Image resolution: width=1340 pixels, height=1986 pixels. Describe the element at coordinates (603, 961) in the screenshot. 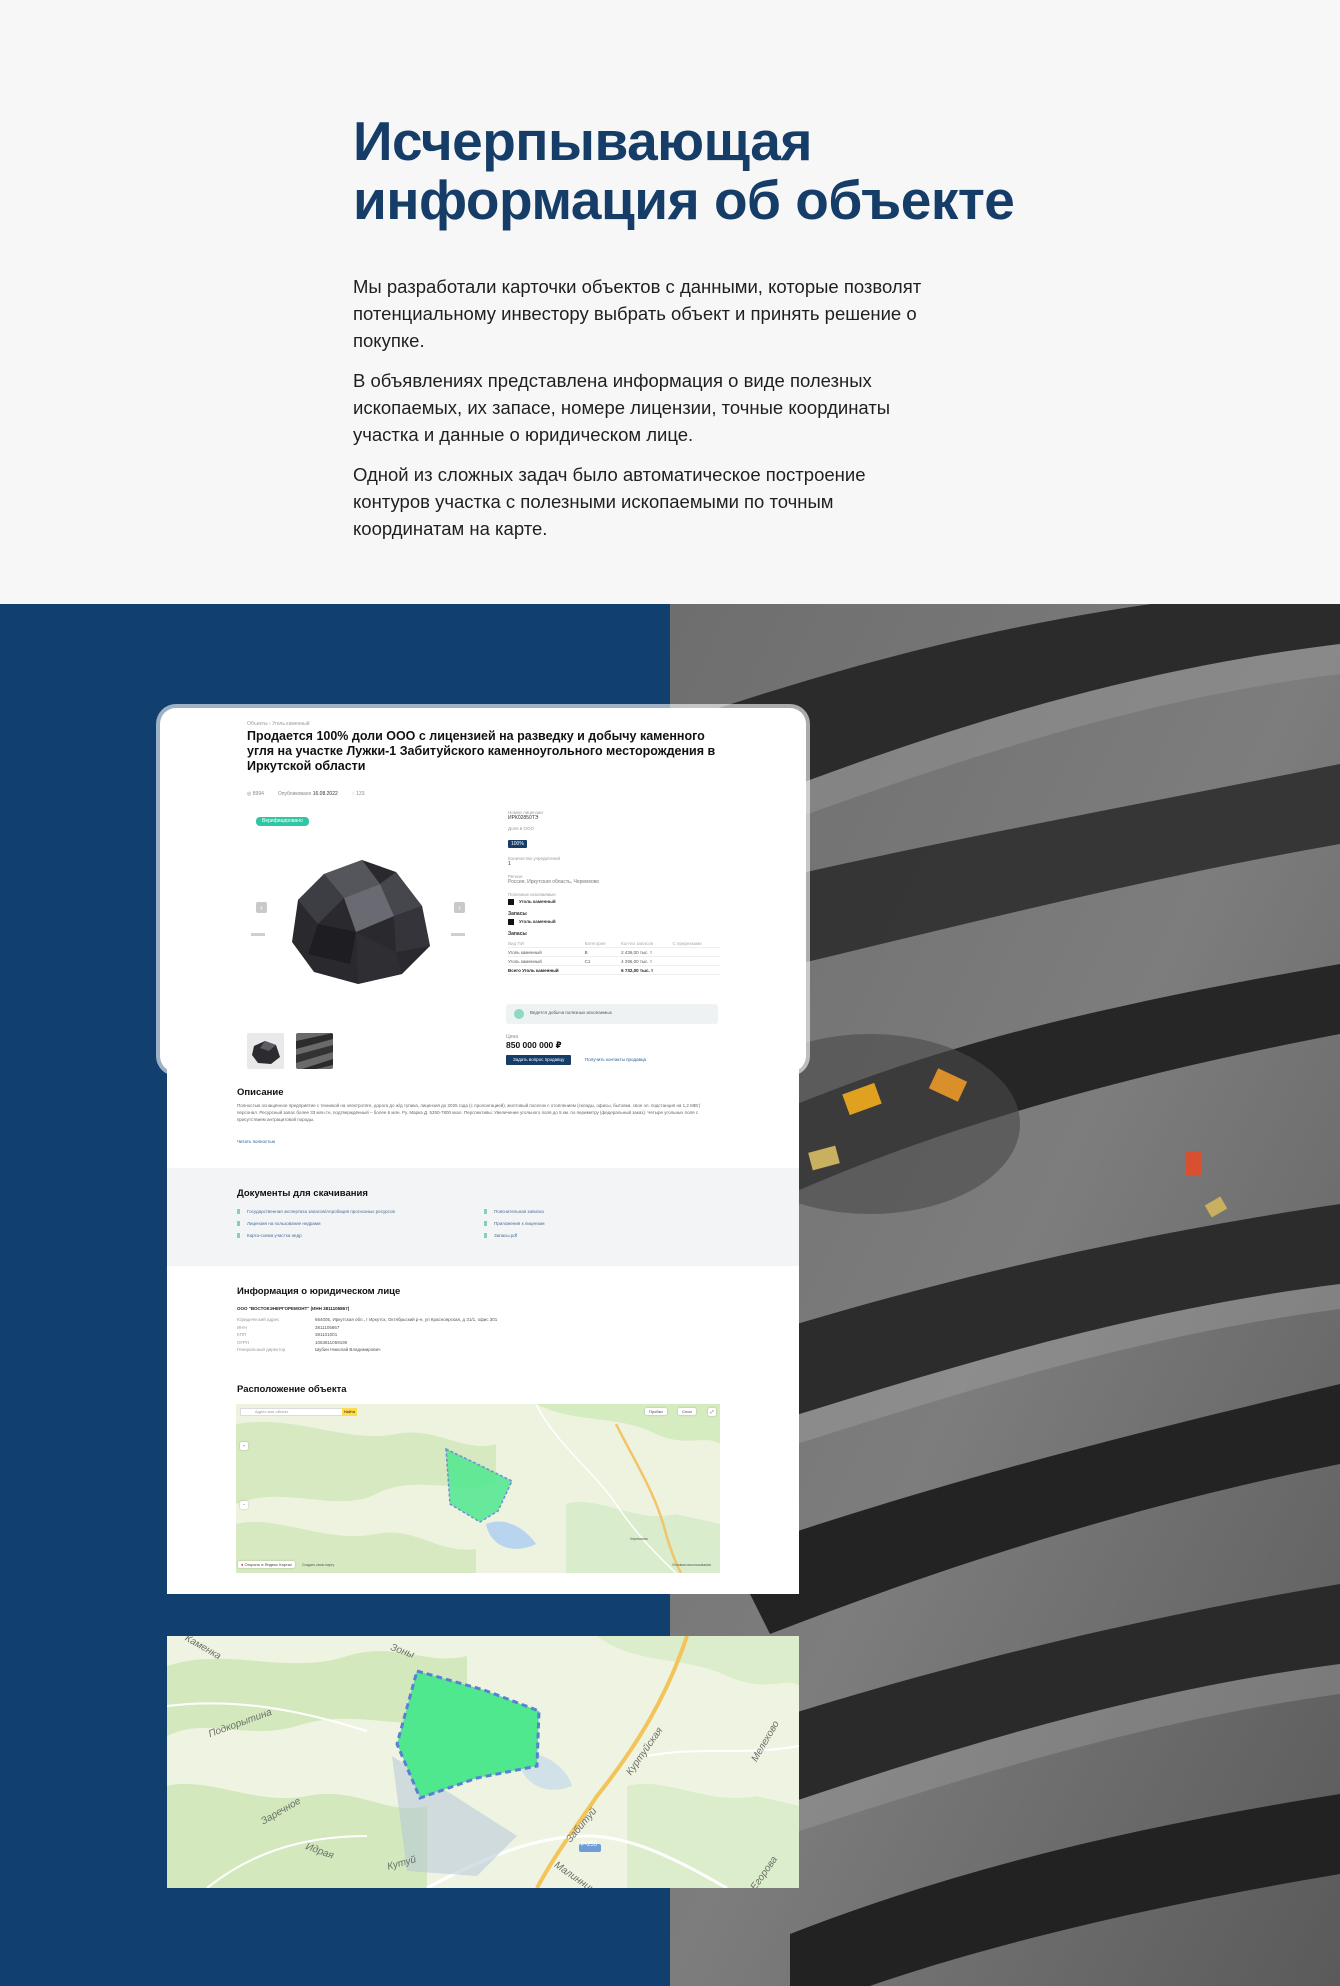

I see `table-cell: C1` at that location.